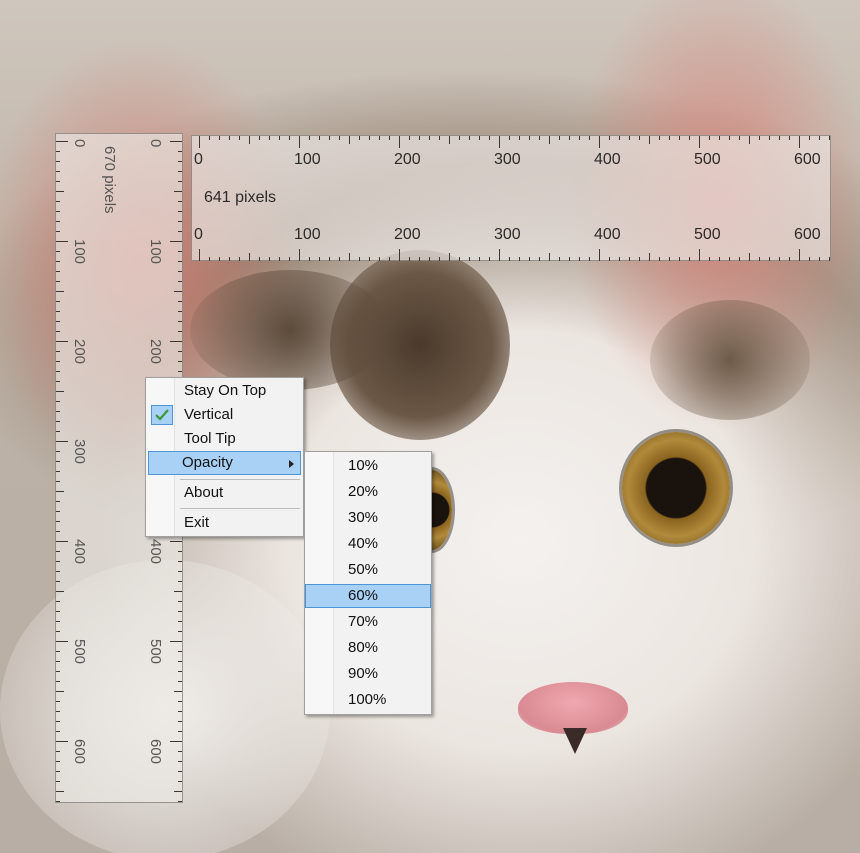 This screenshot has width=860, height=853. I want to click on menu-item-label: 50%, so click(363, 569).